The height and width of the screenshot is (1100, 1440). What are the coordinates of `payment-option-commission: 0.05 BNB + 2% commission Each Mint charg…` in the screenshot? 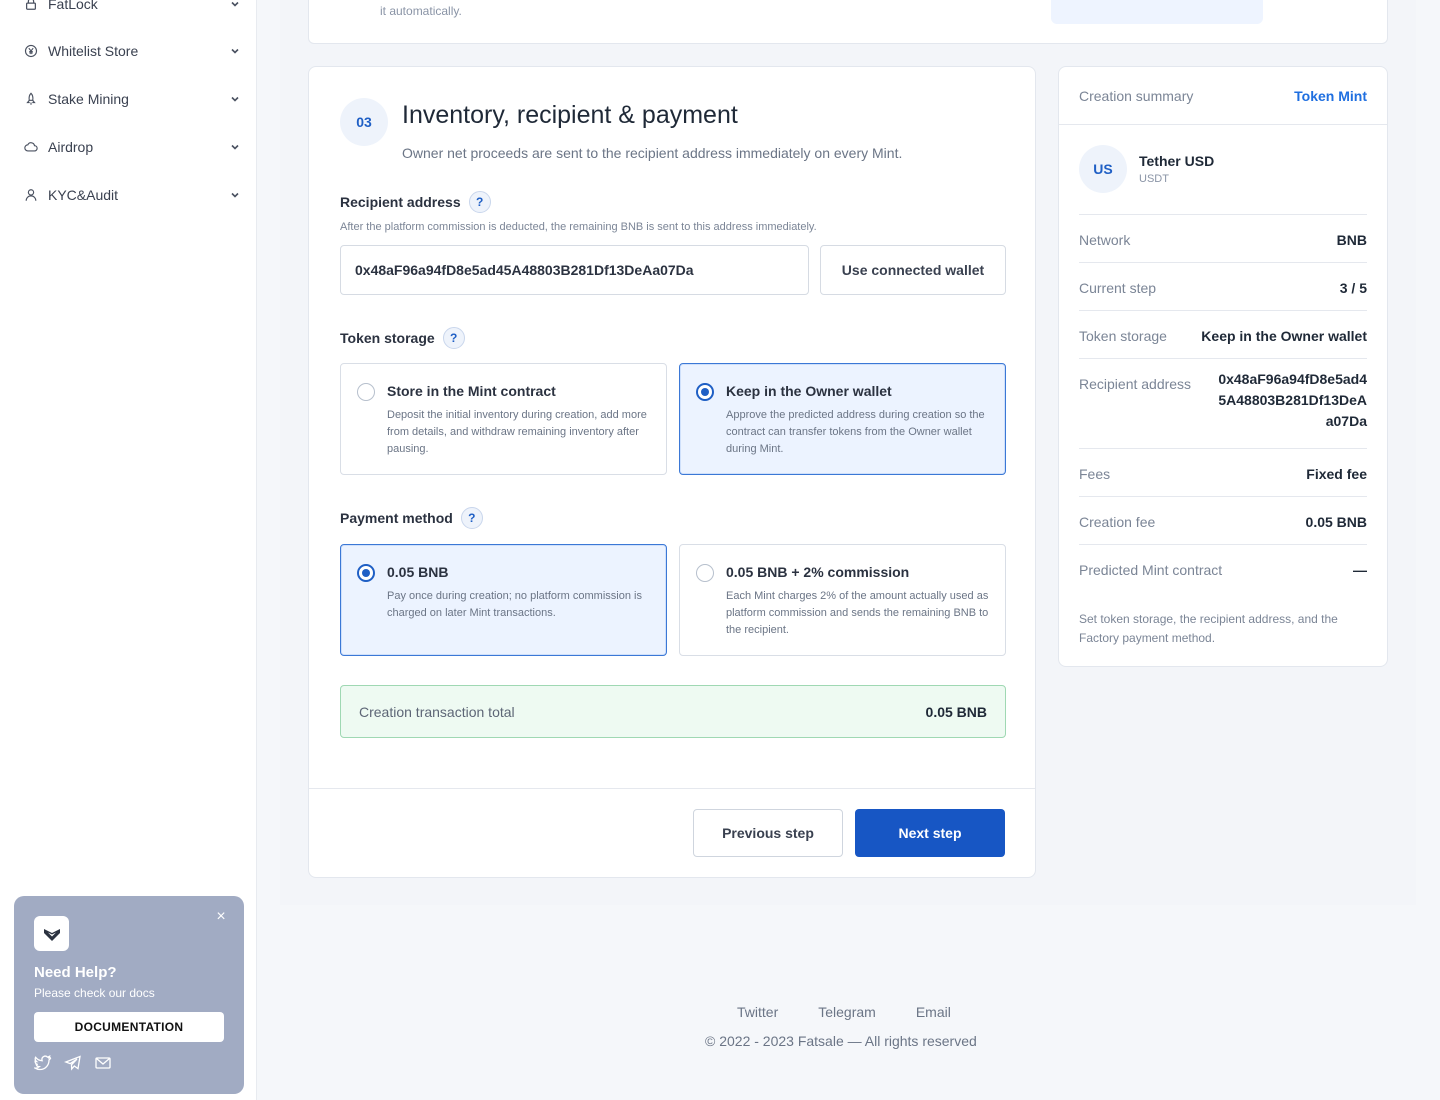 It's located at (842, 600).